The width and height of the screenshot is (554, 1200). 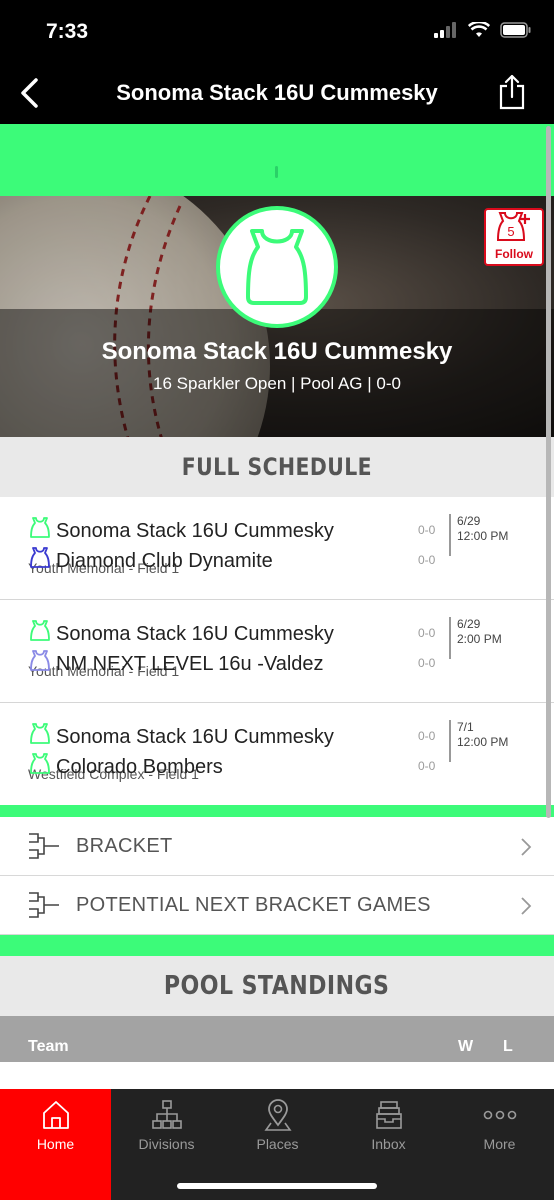 I want to click on full-schedule-heading-text: FULL SCHEDULE, so click(x=277, y=467).